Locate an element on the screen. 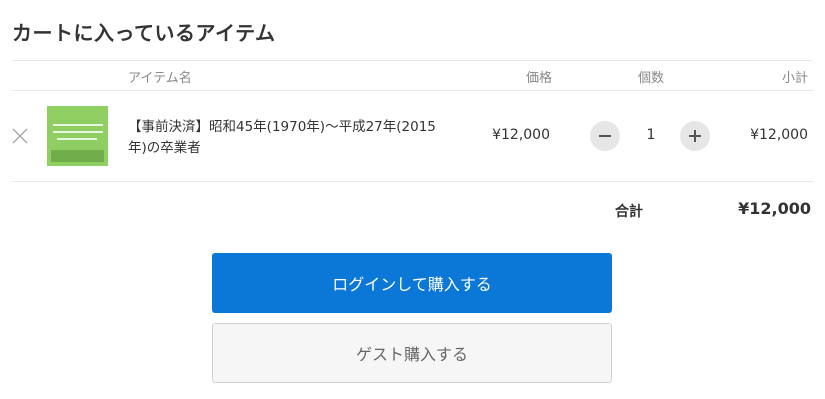 Image resolution: width=825 pixels, height=399 pixels. column-header-quantity: 個数 is located at coordinates (650, 78).